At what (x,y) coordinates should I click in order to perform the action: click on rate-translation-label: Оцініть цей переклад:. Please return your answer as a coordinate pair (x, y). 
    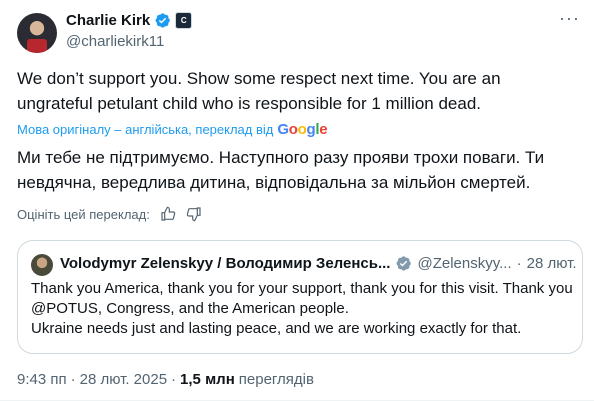
    Looking at the image, I should click on (83, 214).